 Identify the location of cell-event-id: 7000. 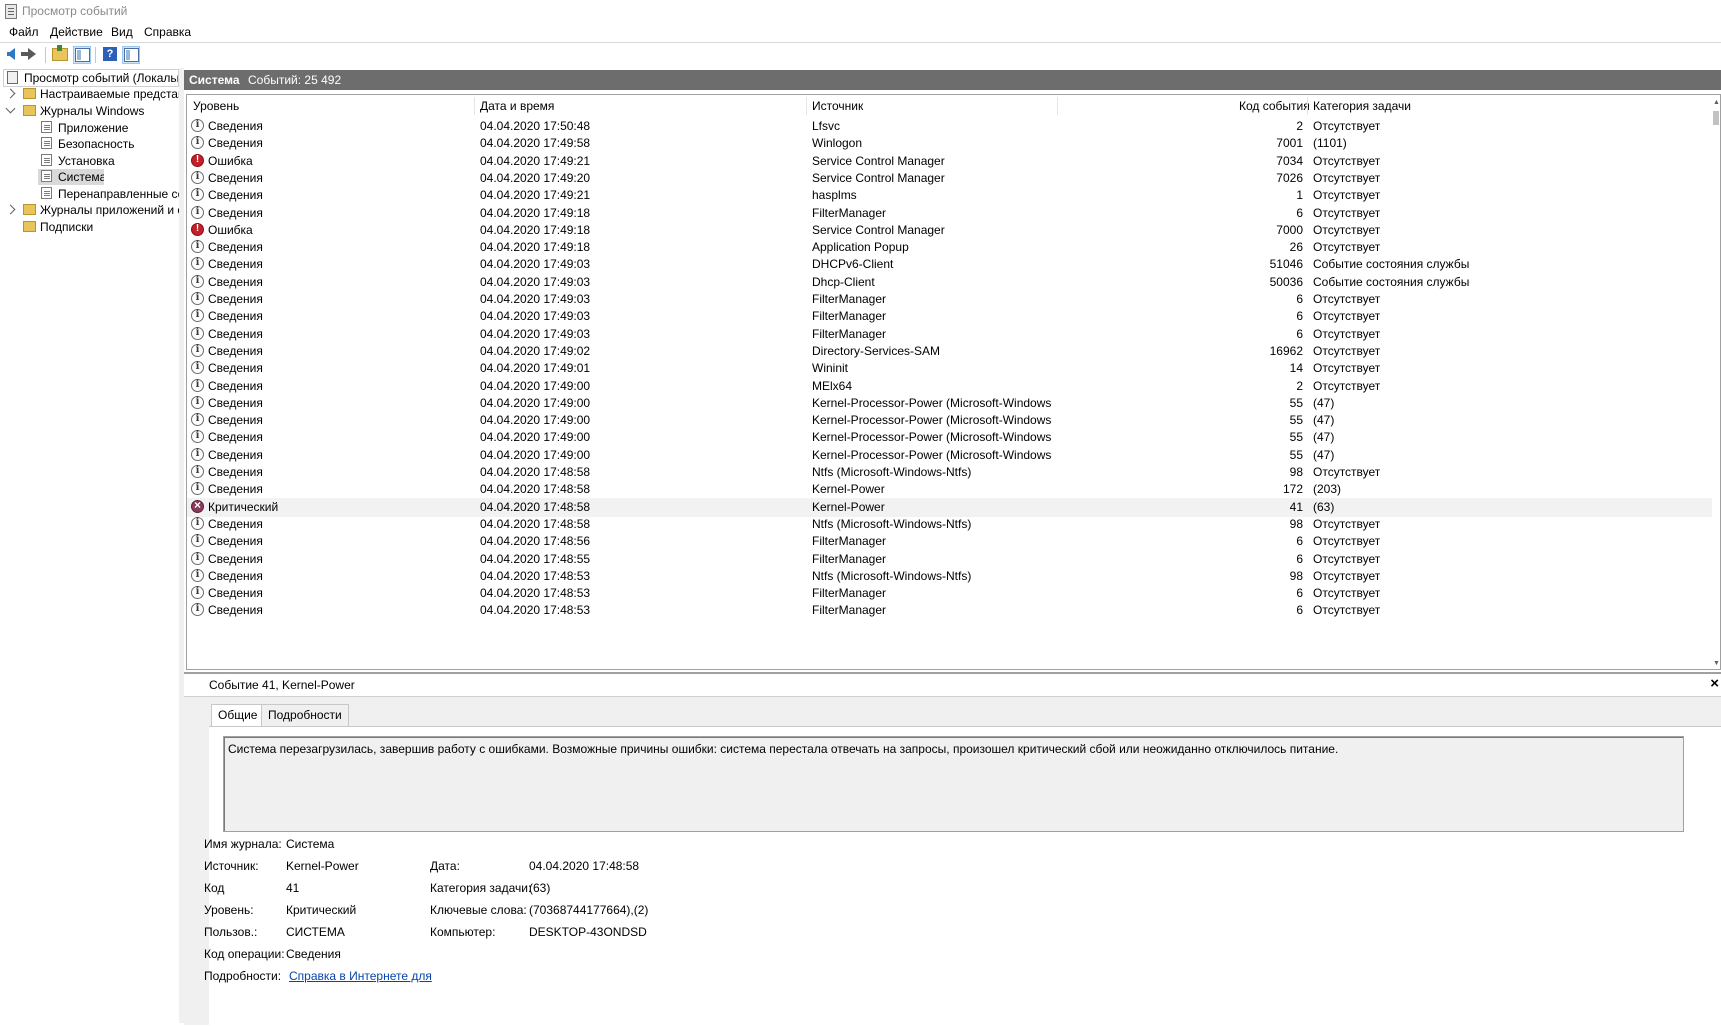
(1289, 229).